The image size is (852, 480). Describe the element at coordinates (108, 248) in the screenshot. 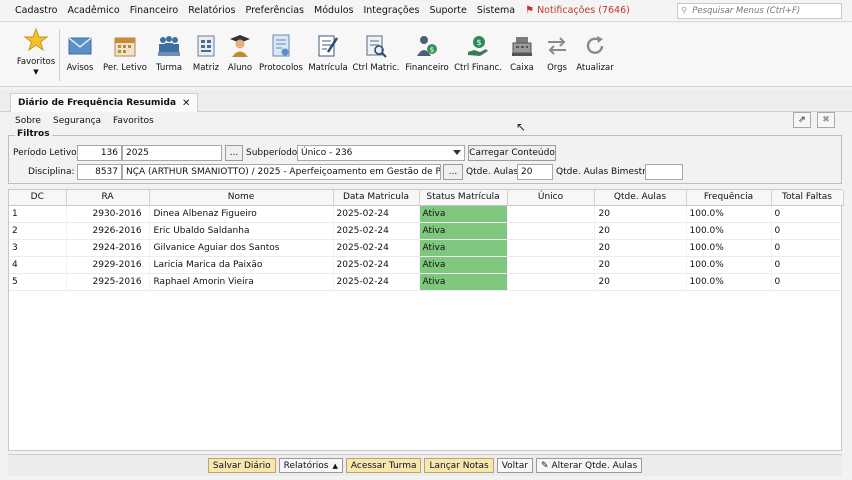

I see `cell-ra: 2924-2016` at that location.